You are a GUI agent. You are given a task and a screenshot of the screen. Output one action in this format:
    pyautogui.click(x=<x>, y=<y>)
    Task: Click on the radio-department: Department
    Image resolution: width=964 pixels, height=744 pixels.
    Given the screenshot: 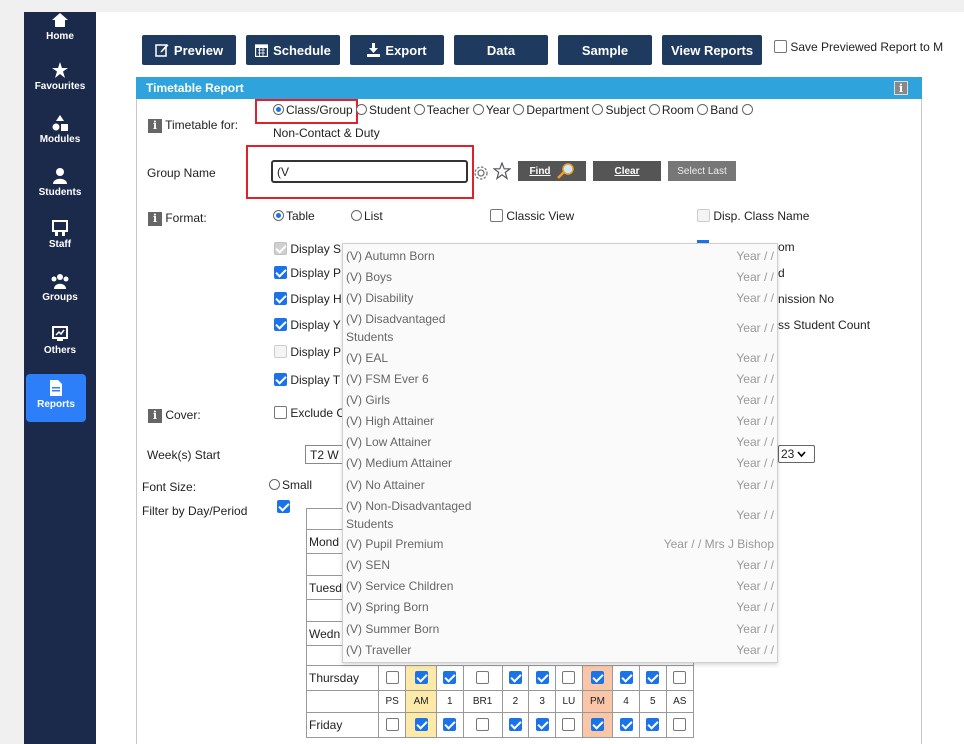 What is the action you would take?
    pyautogui.click(x=551, y=110)
    